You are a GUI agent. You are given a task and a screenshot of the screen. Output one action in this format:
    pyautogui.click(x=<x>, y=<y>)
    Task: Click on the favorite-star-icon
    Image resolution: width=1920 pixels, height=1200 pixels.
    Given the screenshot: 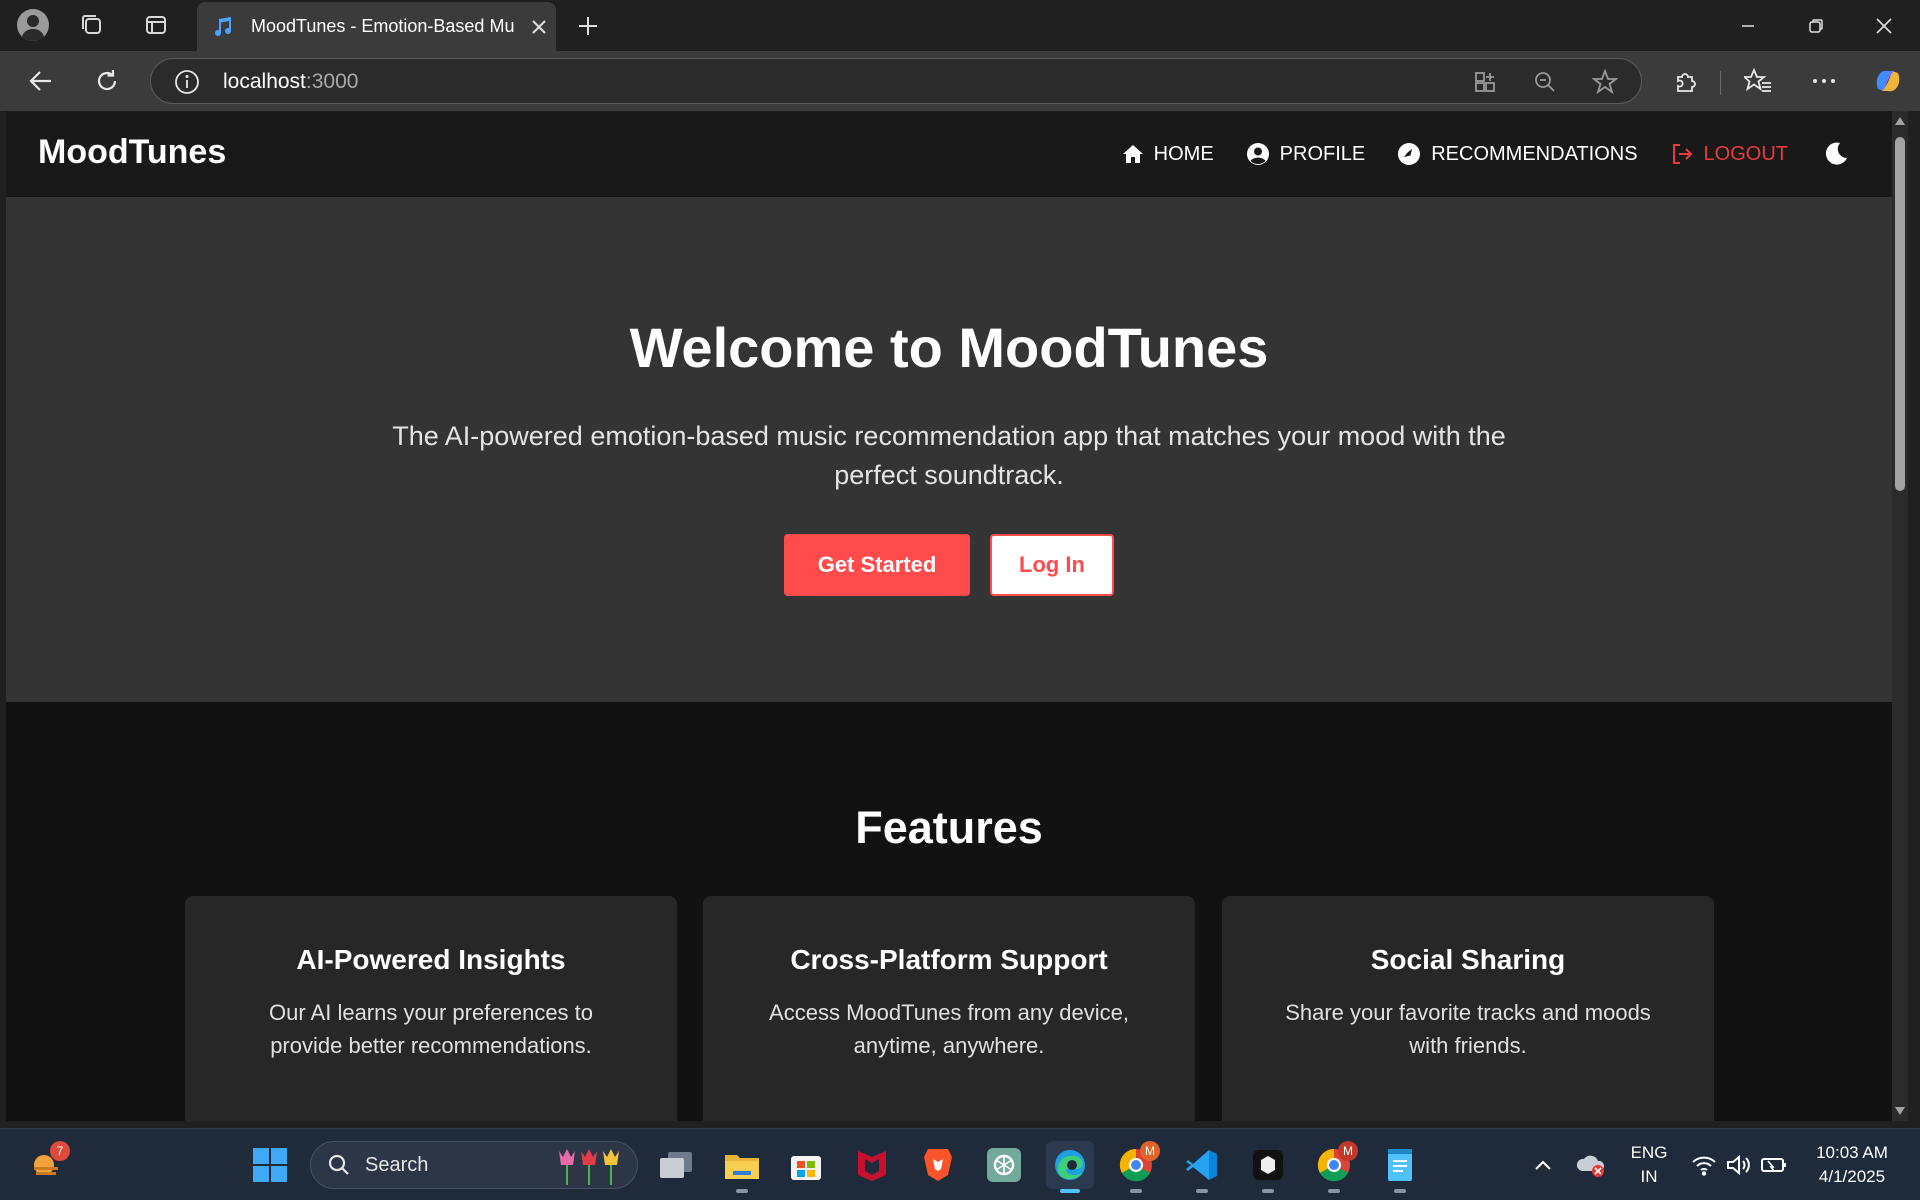 What is the action you would take?
    pyautogui.click(x=1605, y=82)
    